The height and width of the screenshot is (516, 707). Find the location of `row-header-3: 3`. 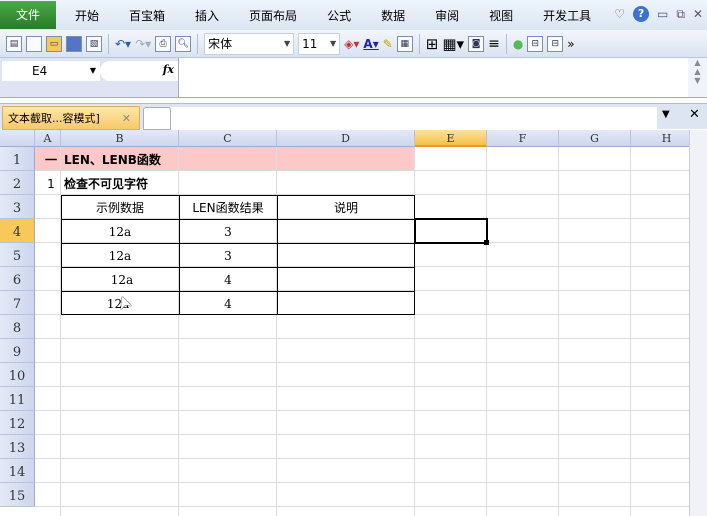

row-header-3: 3 is located at coordinates (17, 207).